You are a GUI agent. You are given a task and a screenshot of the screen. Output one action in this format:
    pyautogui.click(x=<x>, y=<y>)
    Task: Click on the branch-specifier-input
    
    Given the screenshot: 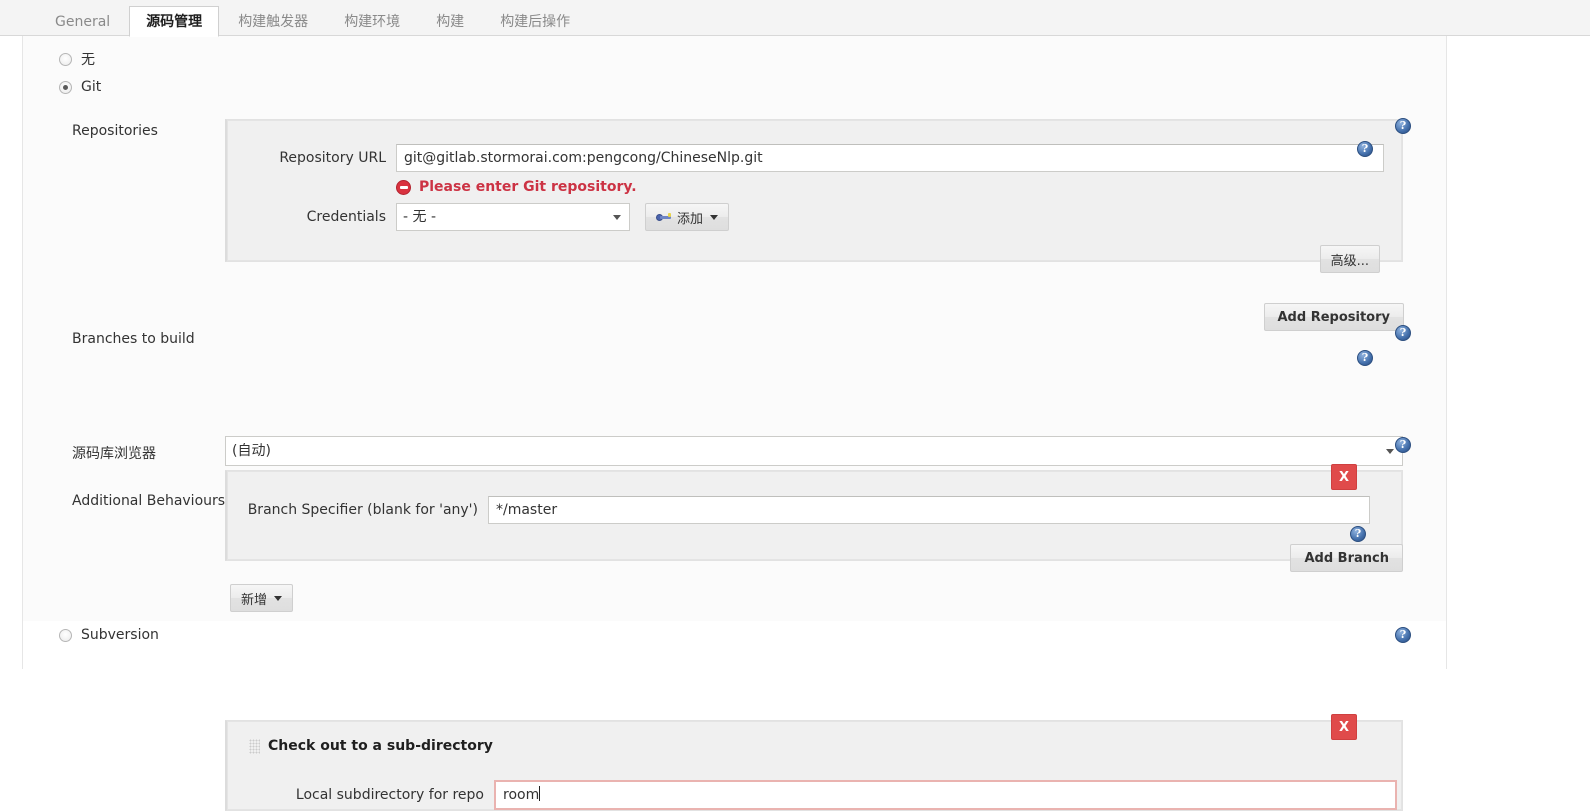 What is the action you would take?
    pyautogui.click(x=929, y=510)
    